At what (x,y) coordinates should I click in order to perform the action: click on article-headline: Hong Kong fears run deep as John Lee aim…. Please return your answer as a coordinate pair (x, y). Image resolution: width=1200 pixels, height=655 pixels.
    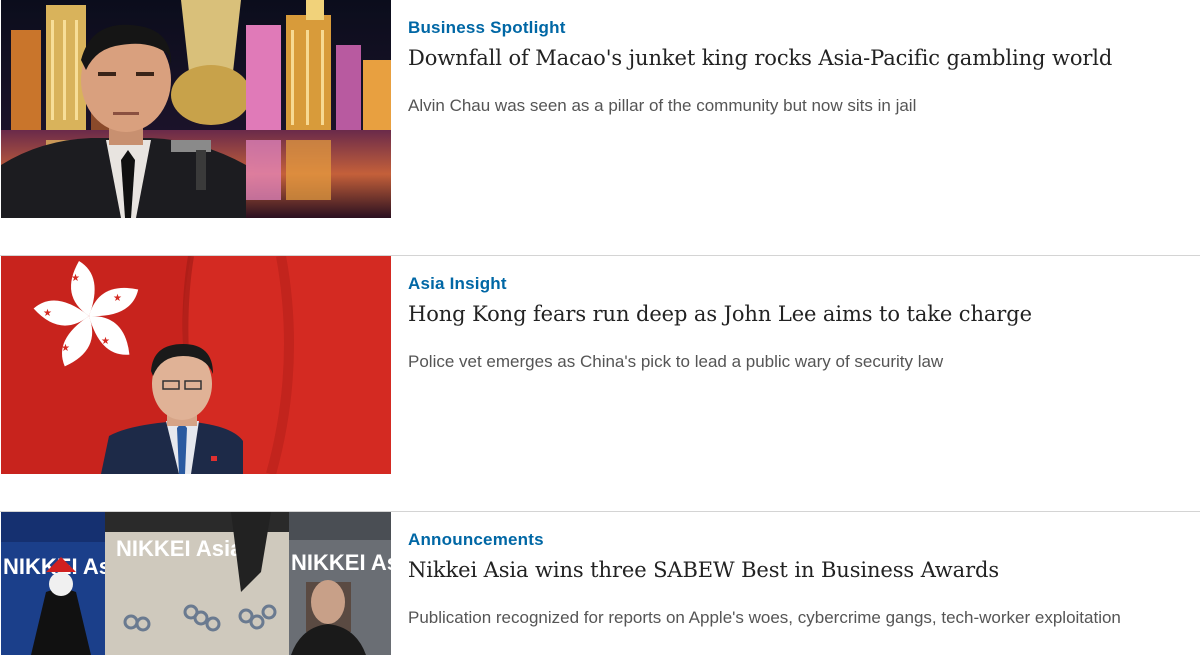
    Looking at the image, I should click on (720, 314).